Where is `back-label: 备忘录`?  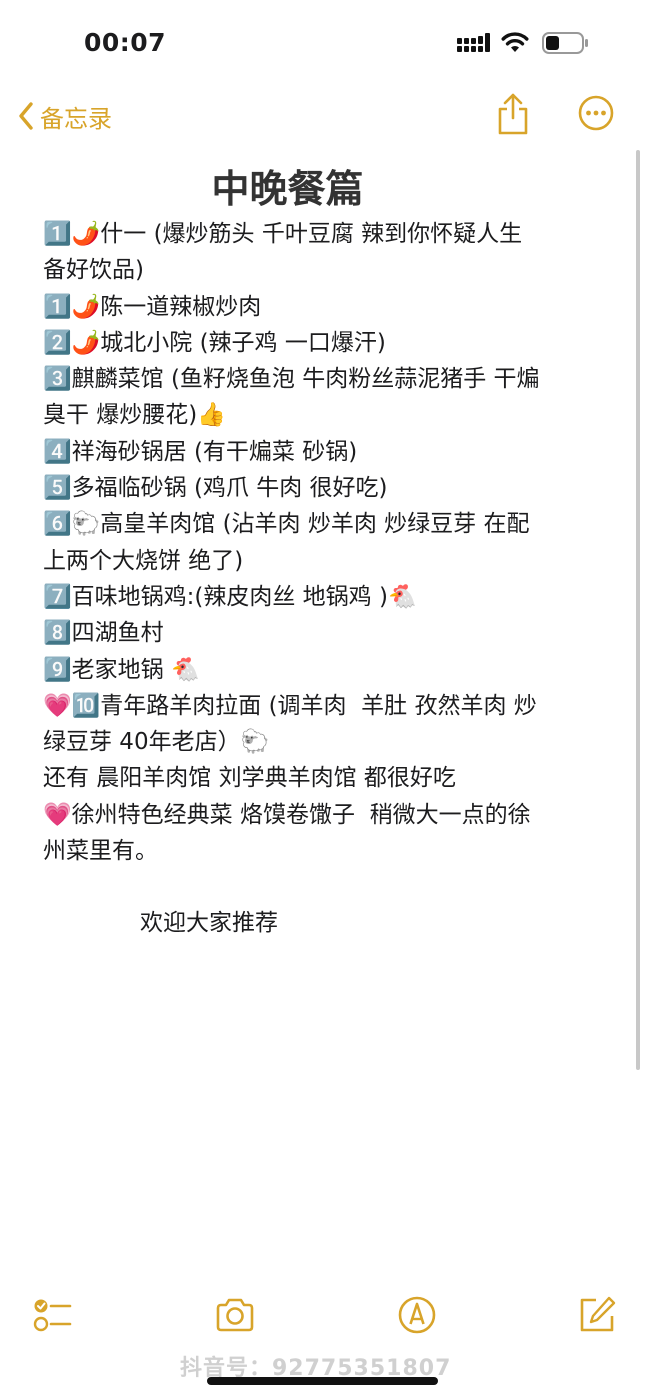
back-label: 备忘录 is located at coordinates (76, 118).